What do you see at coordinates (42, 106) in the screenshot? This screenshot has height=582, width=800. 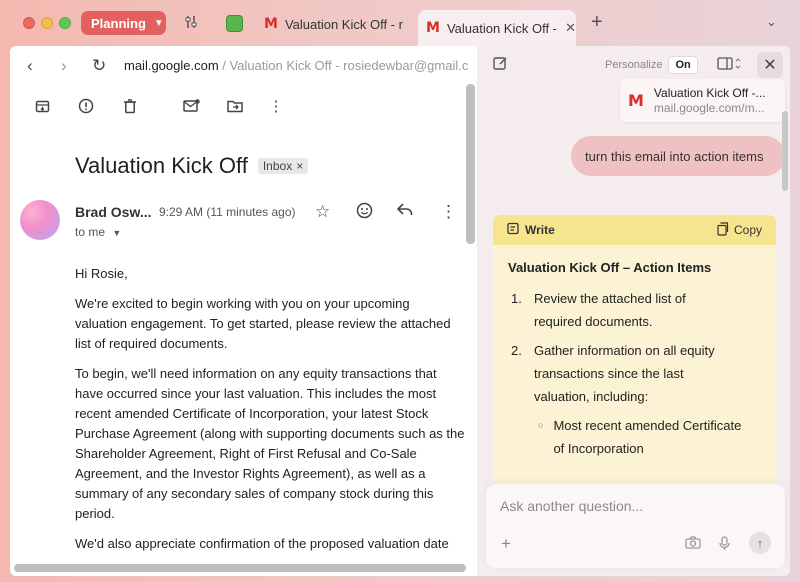 I see `archive-icon` at bounding box center [42, 106].